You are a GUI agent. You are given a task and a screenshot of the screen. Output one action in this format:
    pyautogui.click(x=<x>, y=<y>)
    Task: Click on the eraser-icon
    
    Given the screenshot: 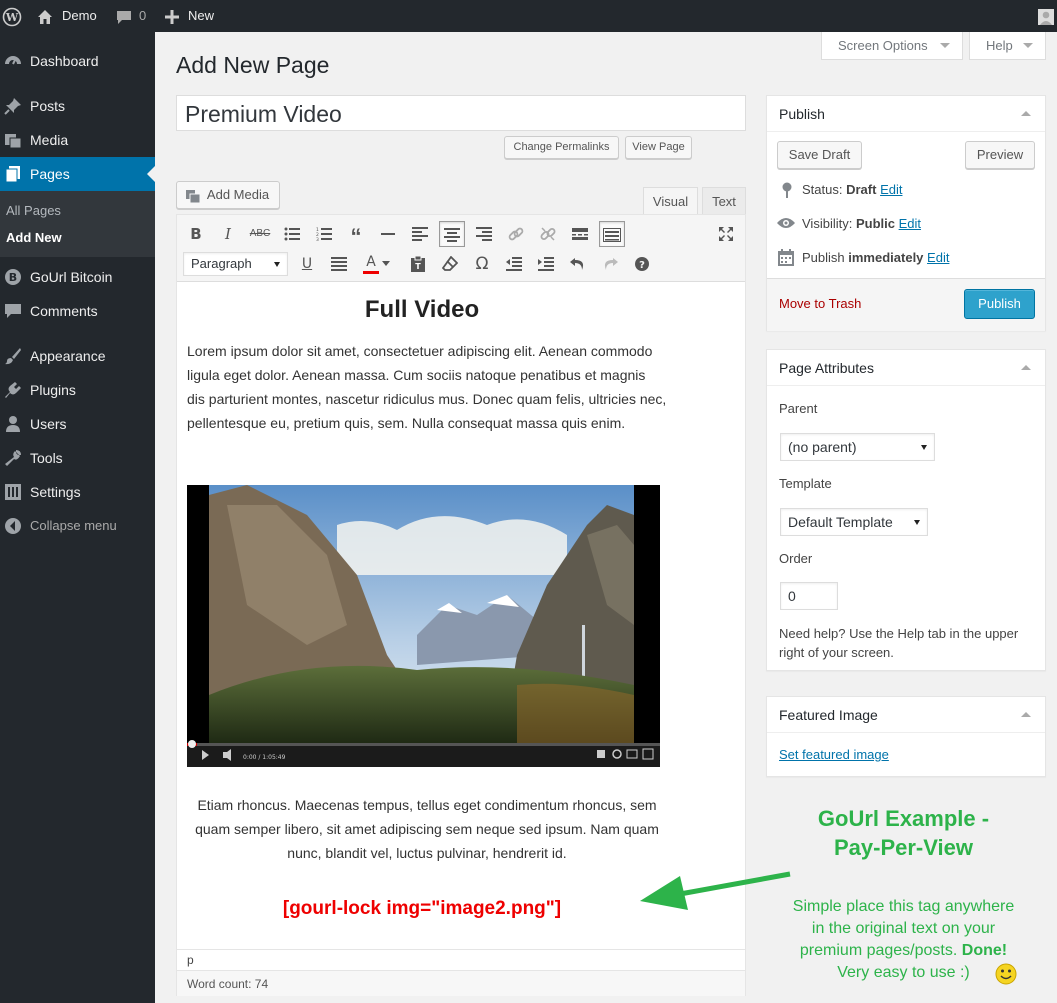 What is the action you would take?
    pyautogui.click(x=450, y=264)
    